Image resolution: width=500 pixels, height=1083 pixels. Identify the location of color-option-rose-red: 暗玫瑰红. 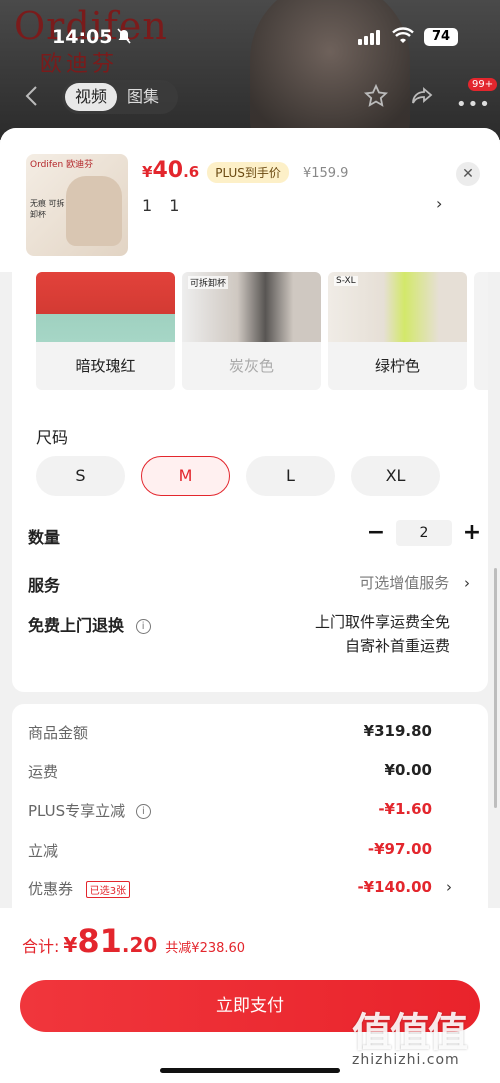
(105, 331).